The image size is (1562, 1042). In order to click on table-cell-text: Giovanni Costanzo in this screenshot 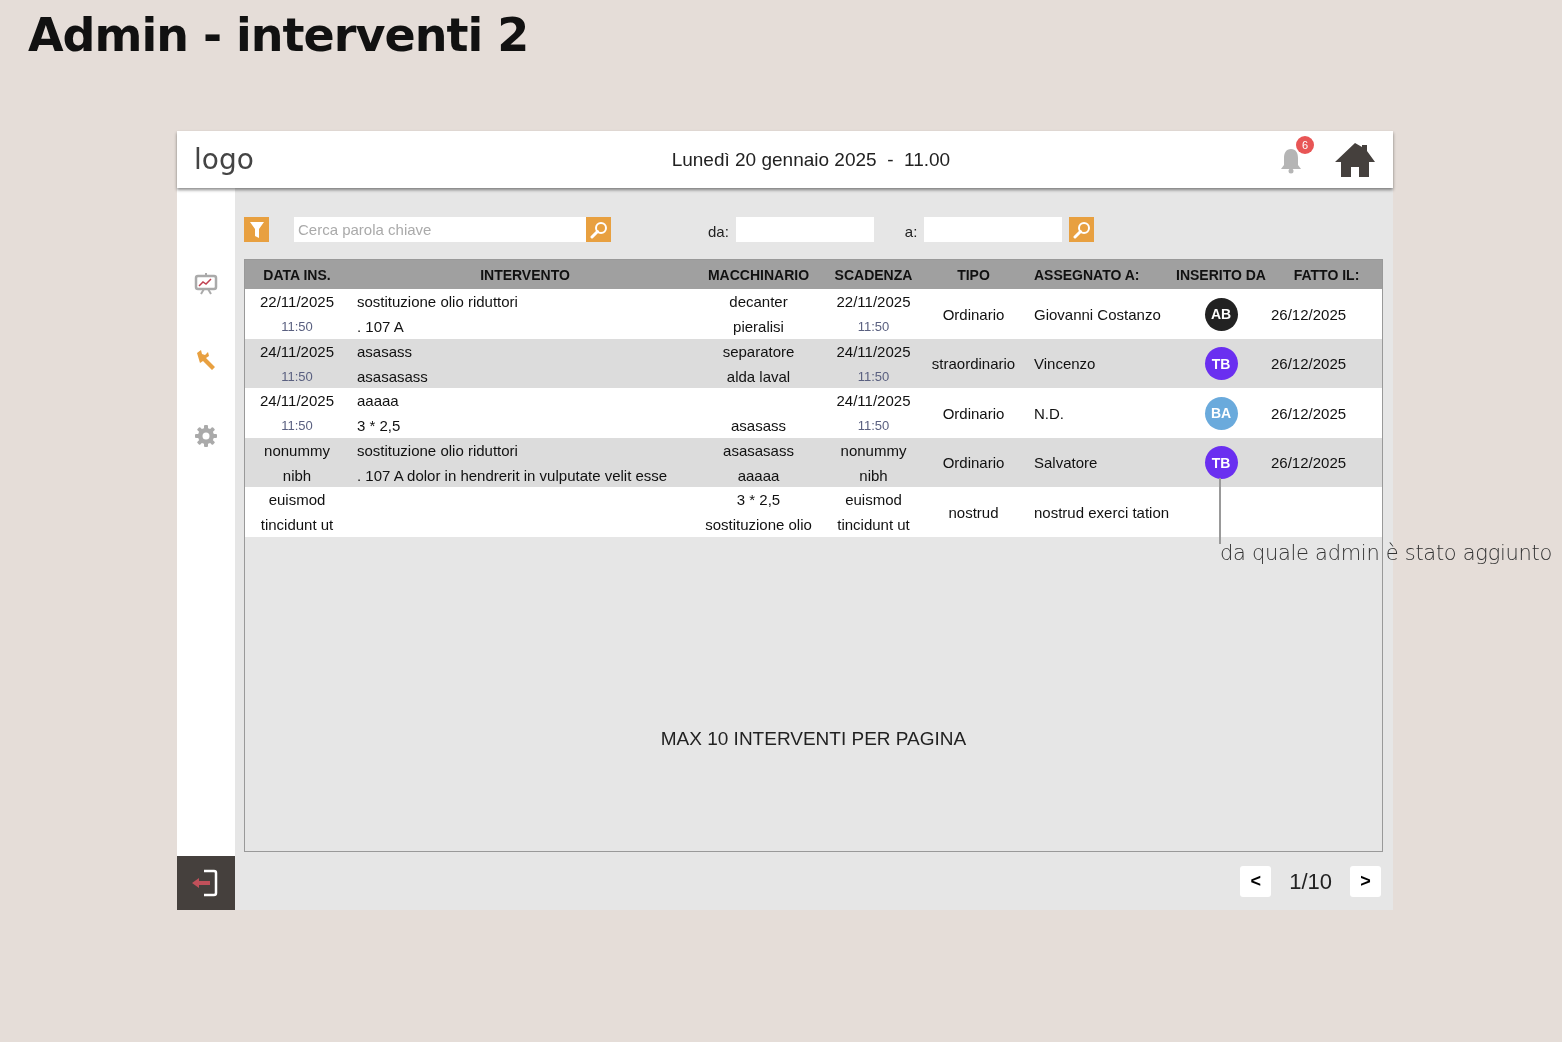, I will do `click(1097, 314)`.